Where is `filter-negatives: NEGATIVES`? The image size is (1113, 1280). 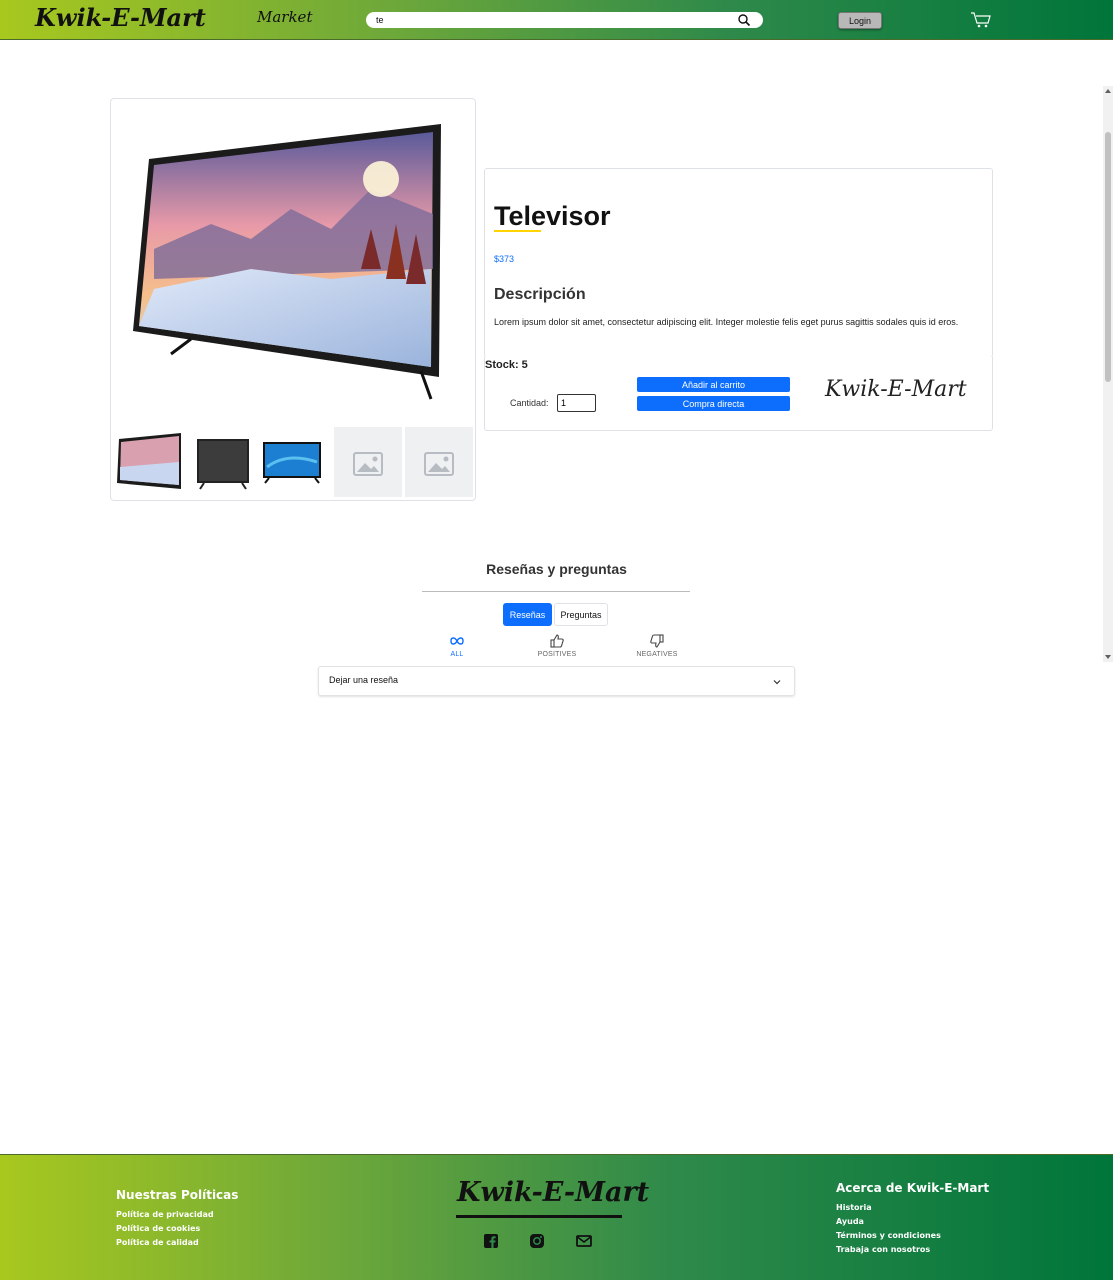 filter-negatives: NEGATIVES is located at coordinates (657, 646).